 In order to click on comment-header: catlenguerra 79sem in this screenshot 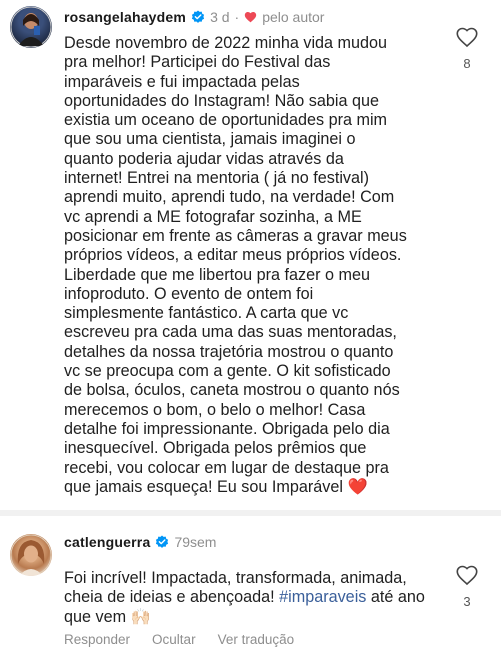, I will do `click(140, 542)`.